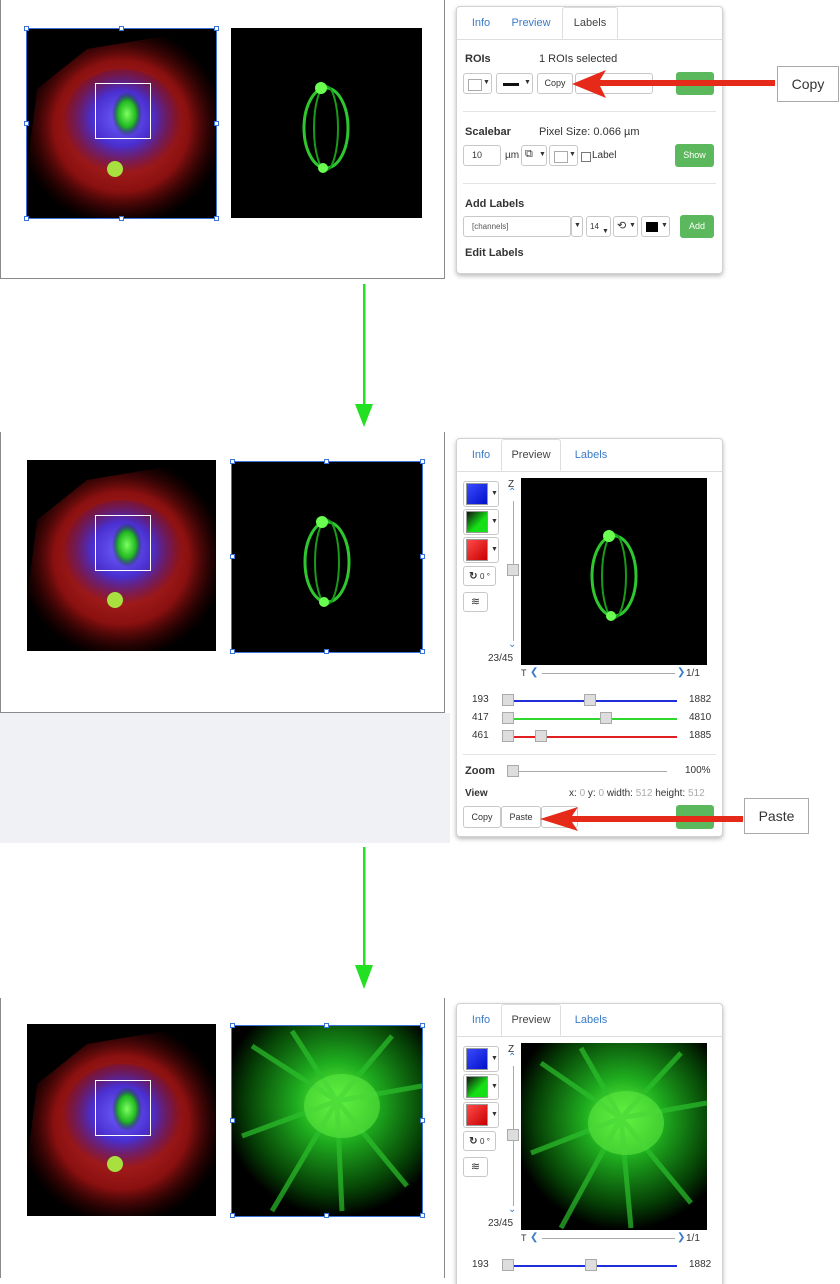 The width and height of the screenshot is (840, 1284). What do you see at coordinates (622, 226) in the screenshot?
I see `position-icon: ⟲` at bounding box center [622, 226].